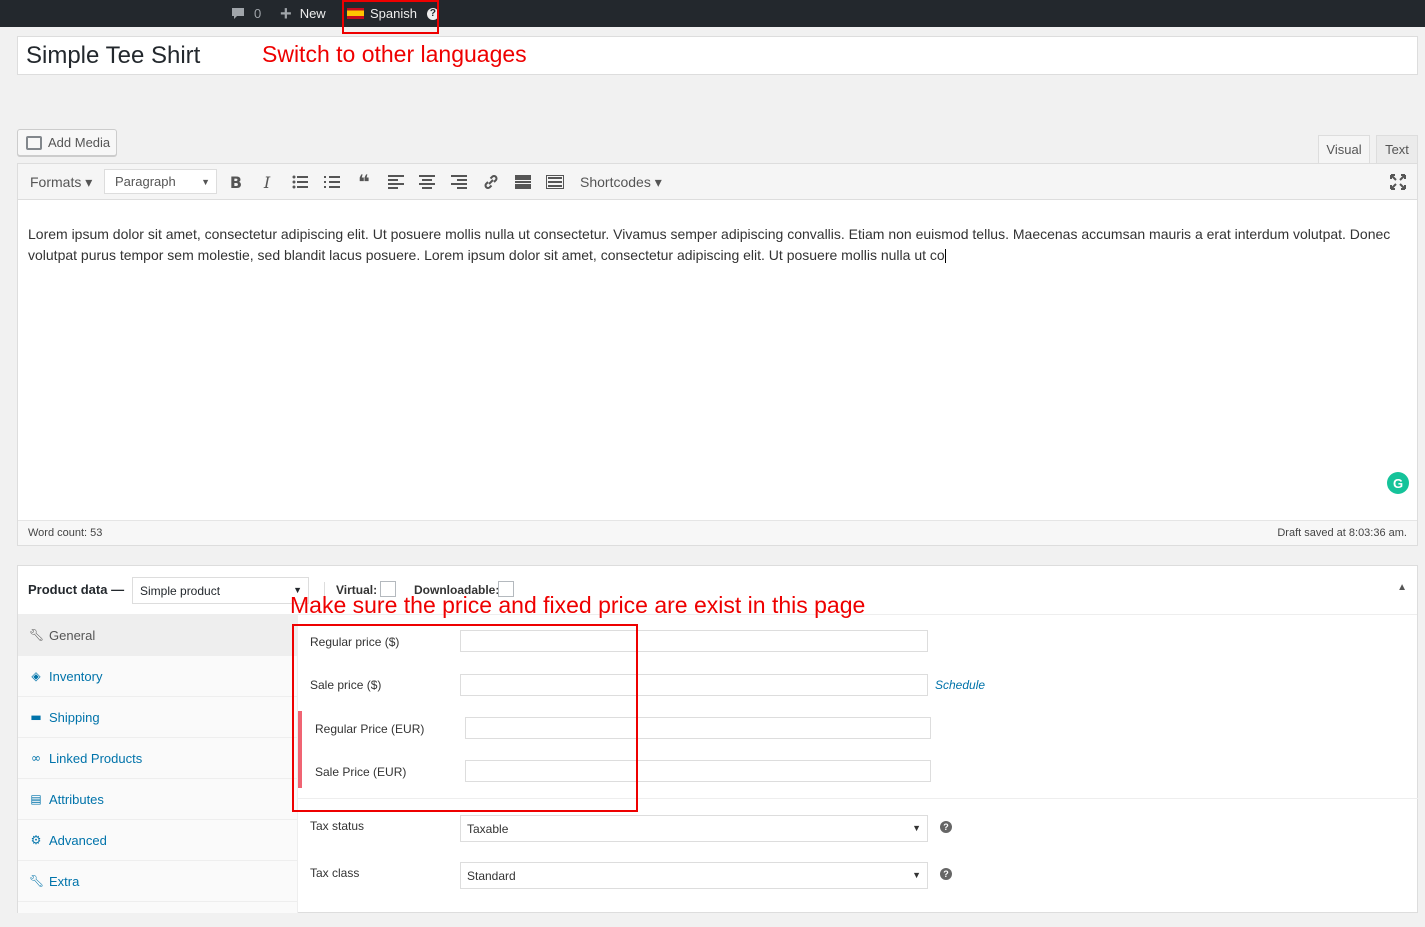  What do you see at coordinates (267, 182) in the screenshot?
I see `italic-icon: I` at bounding box center [267, 182].